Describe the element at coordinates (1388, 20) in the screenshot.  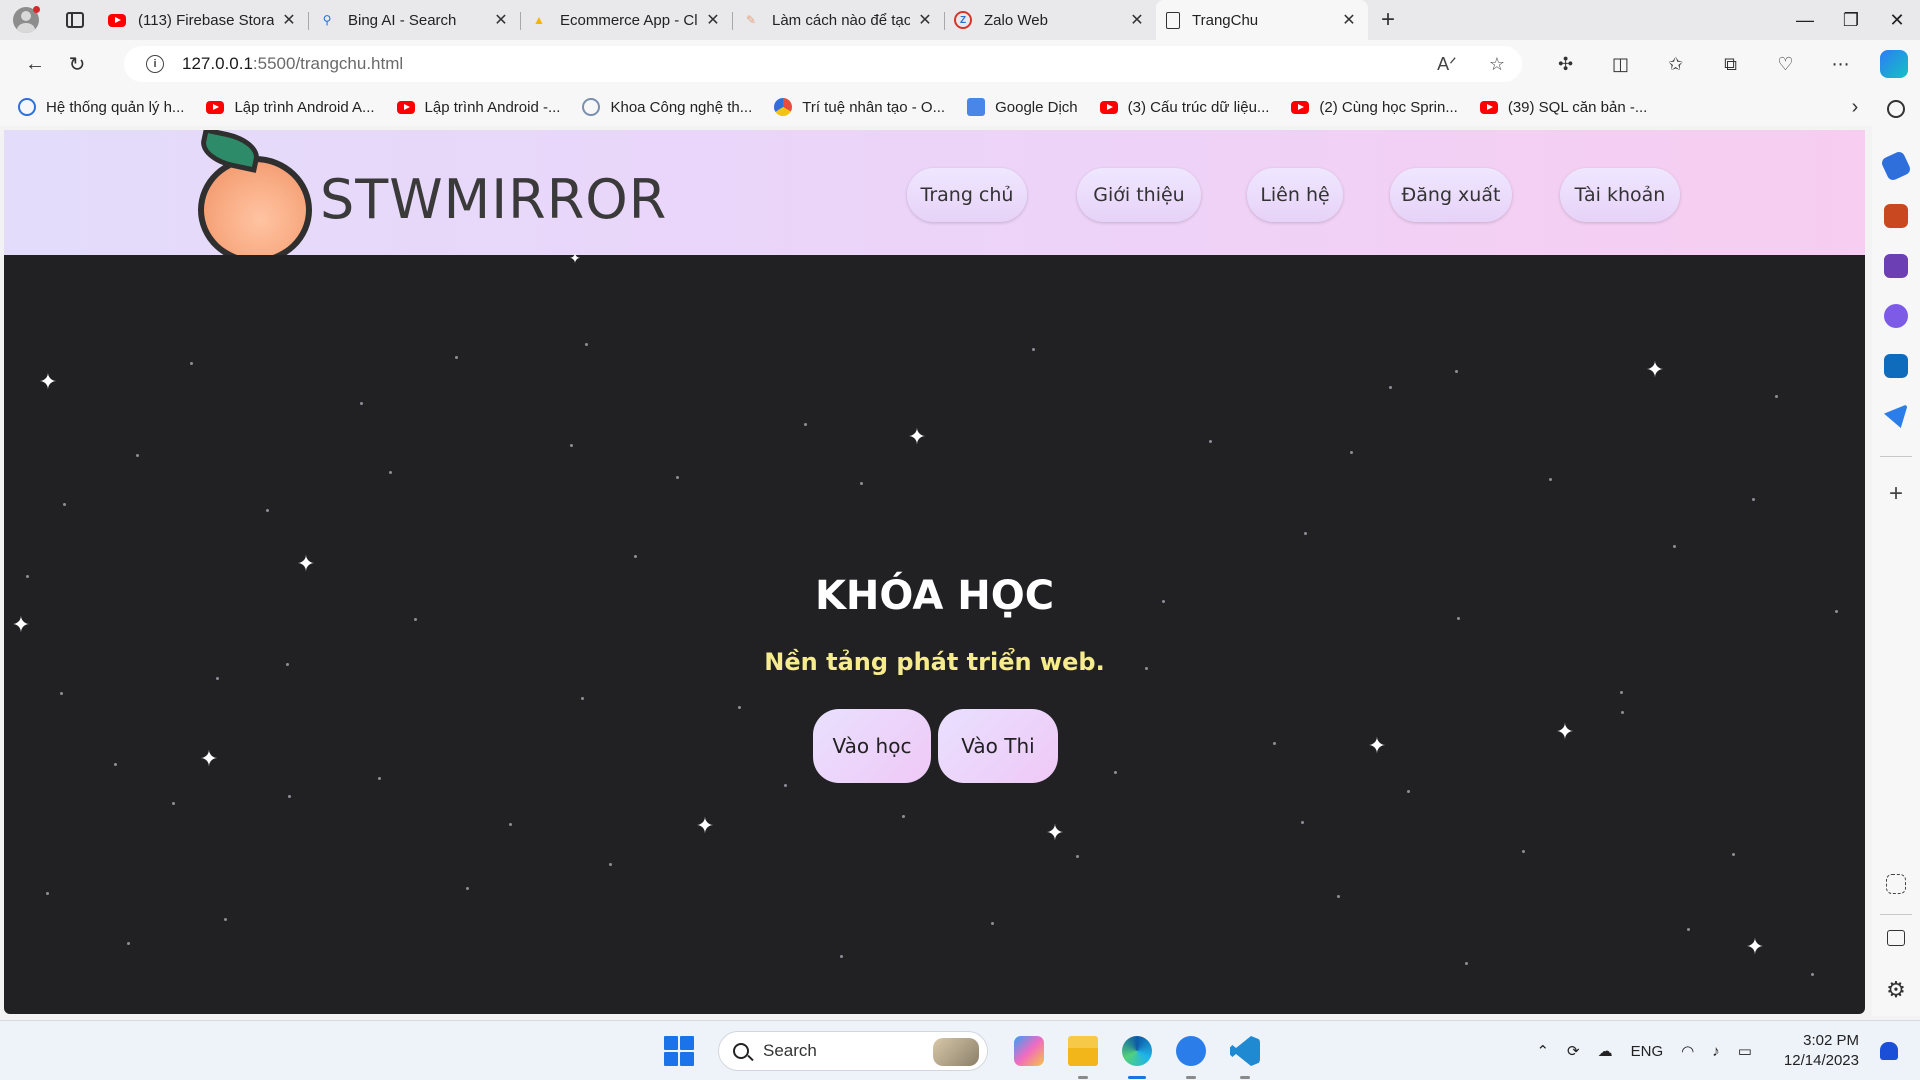
I see `new-tab-button: +` at that location.